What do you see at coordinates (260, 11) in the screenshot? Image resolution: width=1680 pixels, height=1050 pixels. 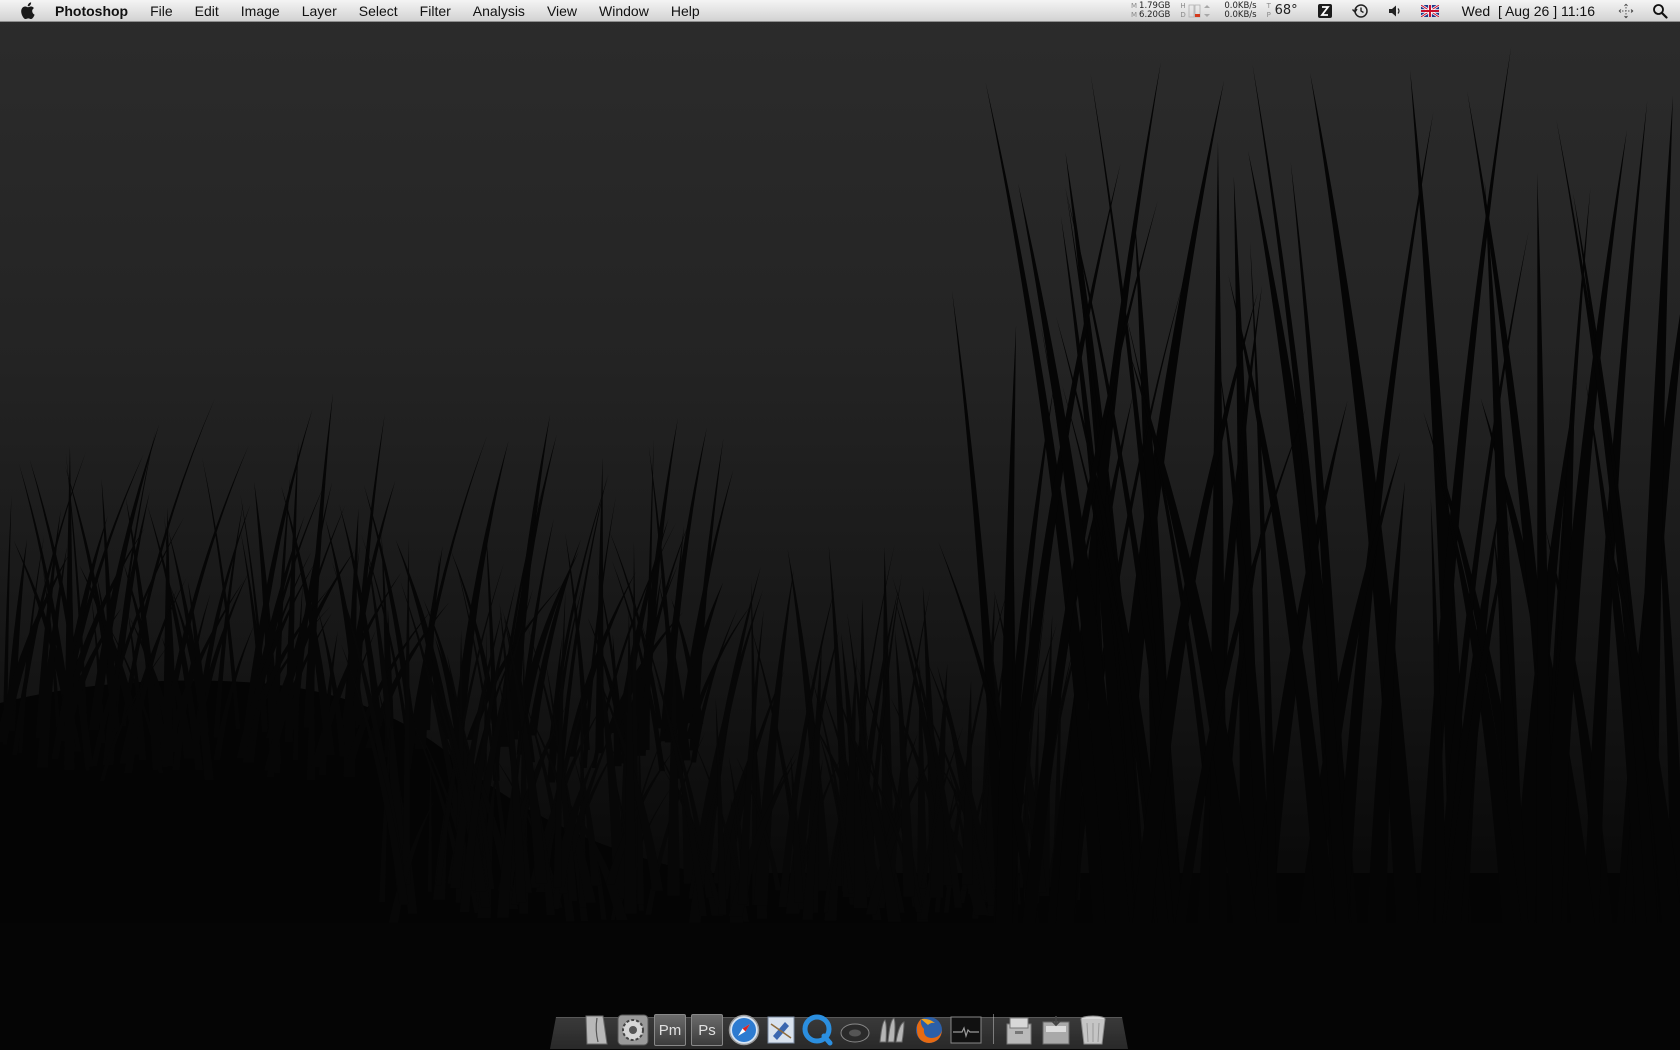 I see `menu-image: Image` at bounding box center [260, 11].